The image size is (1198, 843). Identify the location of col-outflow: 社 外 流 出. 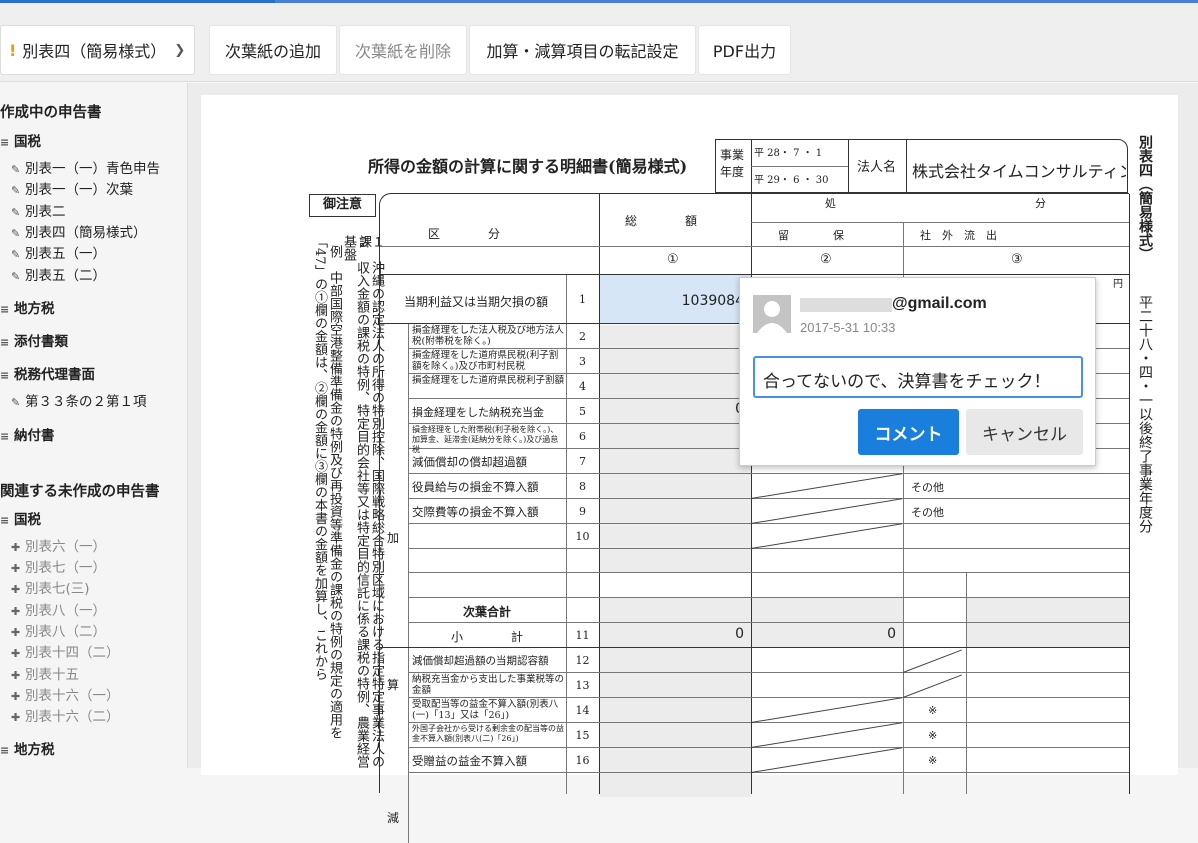
(958, 235).